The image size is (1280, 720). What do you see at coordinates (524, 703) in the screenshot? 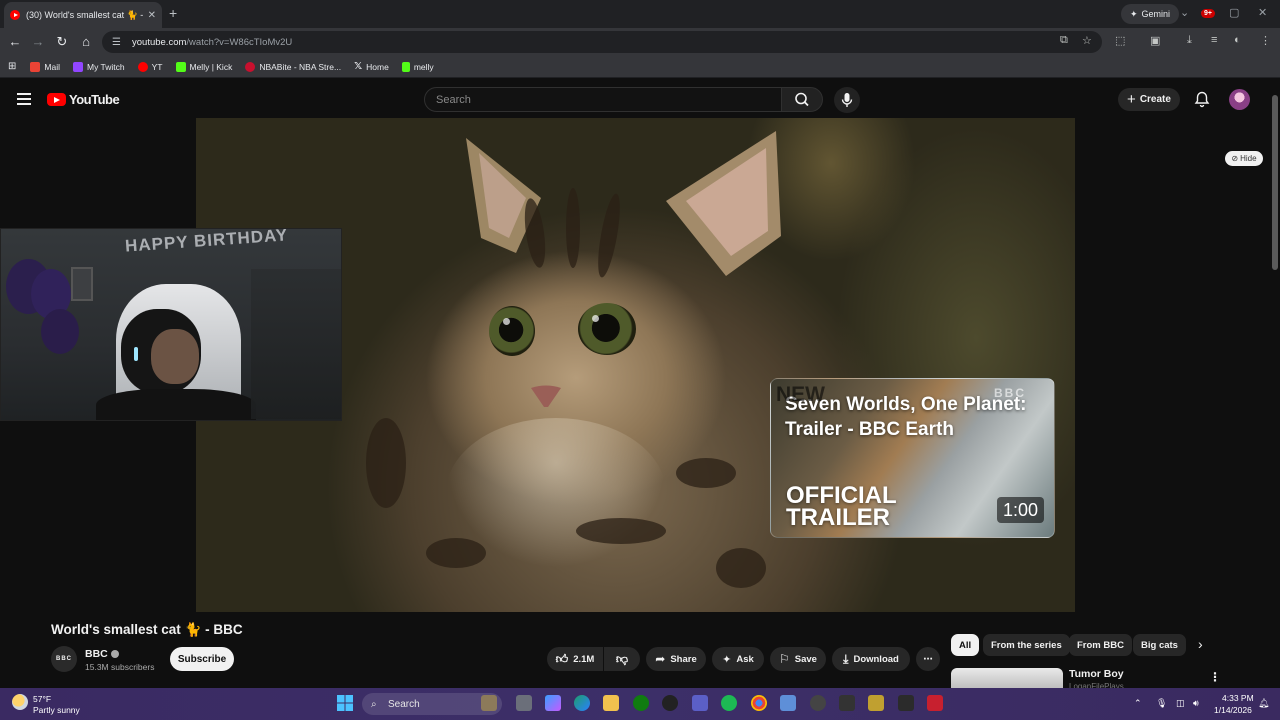
I see `task-view-icon` at bounding box center [524, 703].